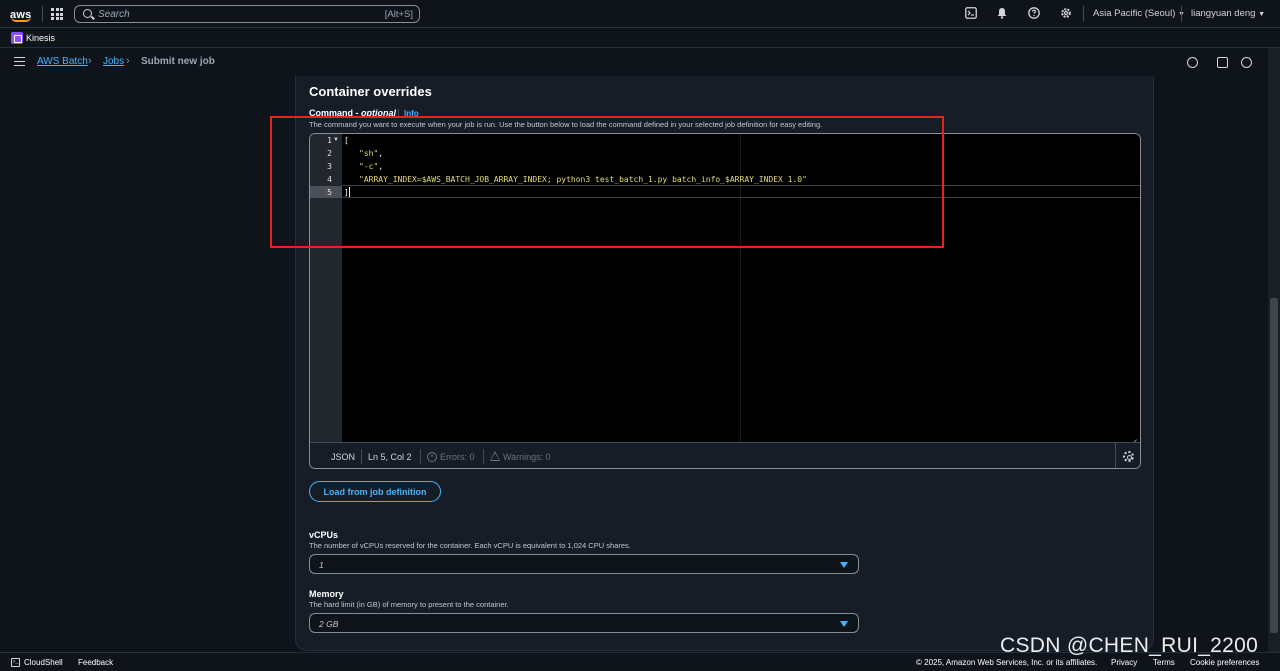  What do you see at coordinates (584, 564) in the screenshot?
I see `vcpus-select: 1` at bounding box center [584, 564].